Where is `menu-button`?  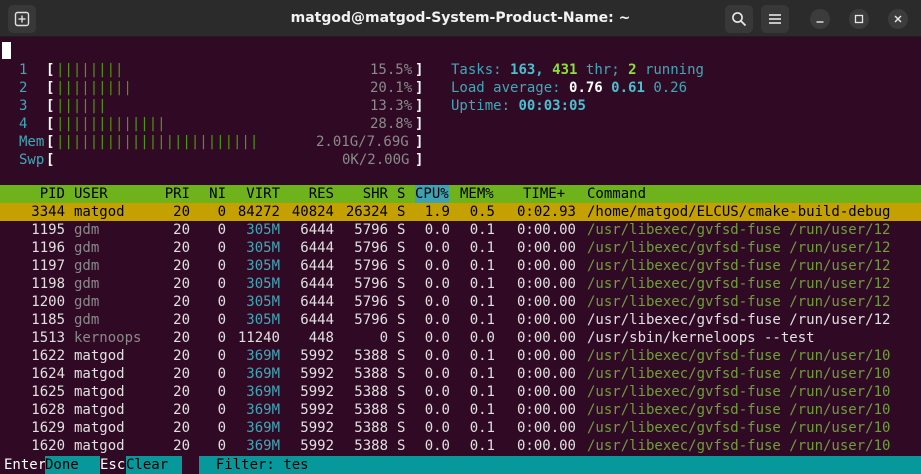 menu-button is located at coordinates (775, 19).